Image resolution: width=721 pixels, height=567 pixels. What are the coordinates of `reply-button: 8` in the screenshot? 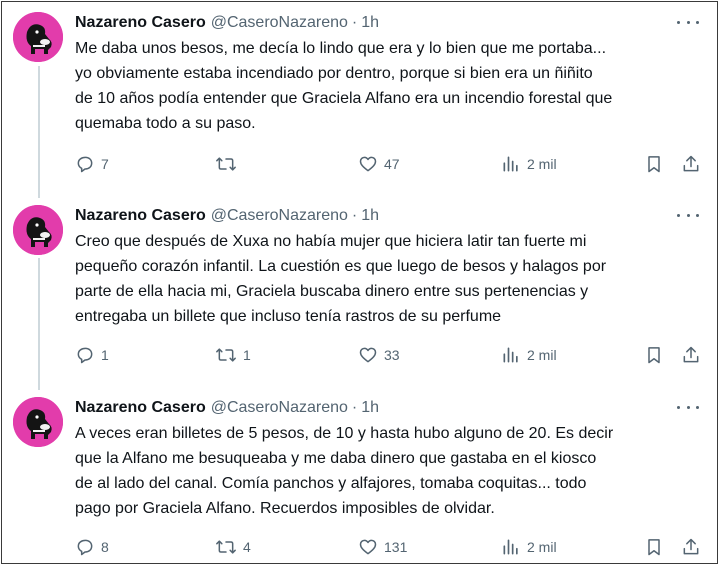 It's located at (92, 547).